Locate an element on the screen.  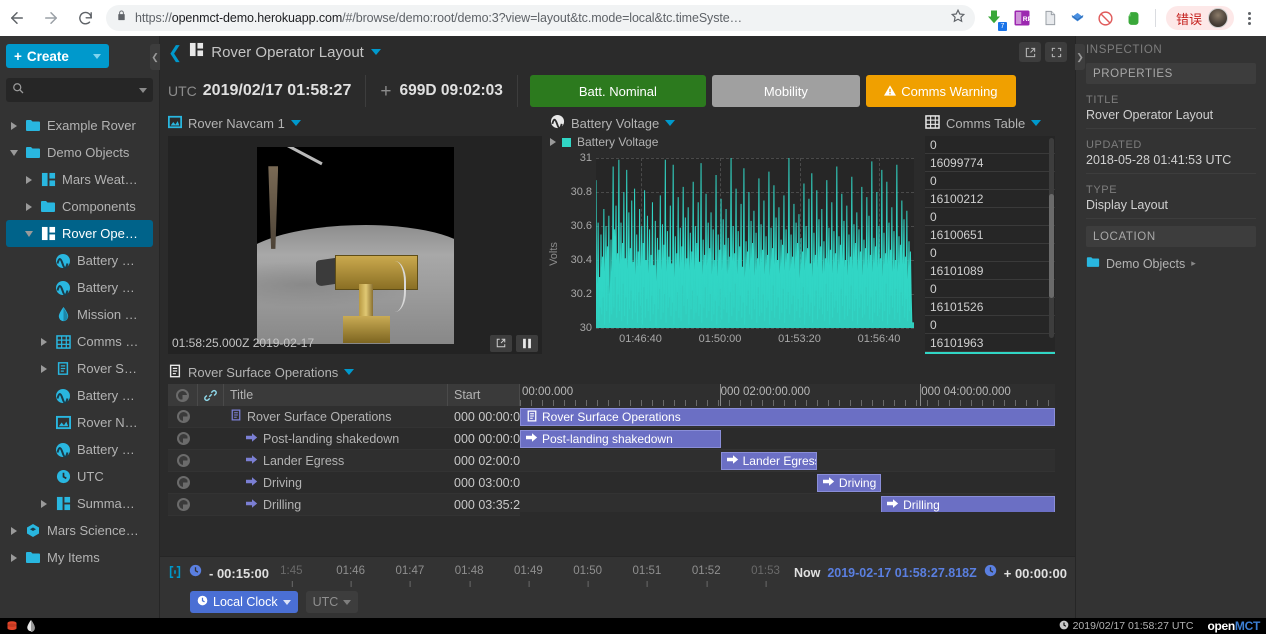
comms-table-row: 16099774 is located at coordinates (990, 163).